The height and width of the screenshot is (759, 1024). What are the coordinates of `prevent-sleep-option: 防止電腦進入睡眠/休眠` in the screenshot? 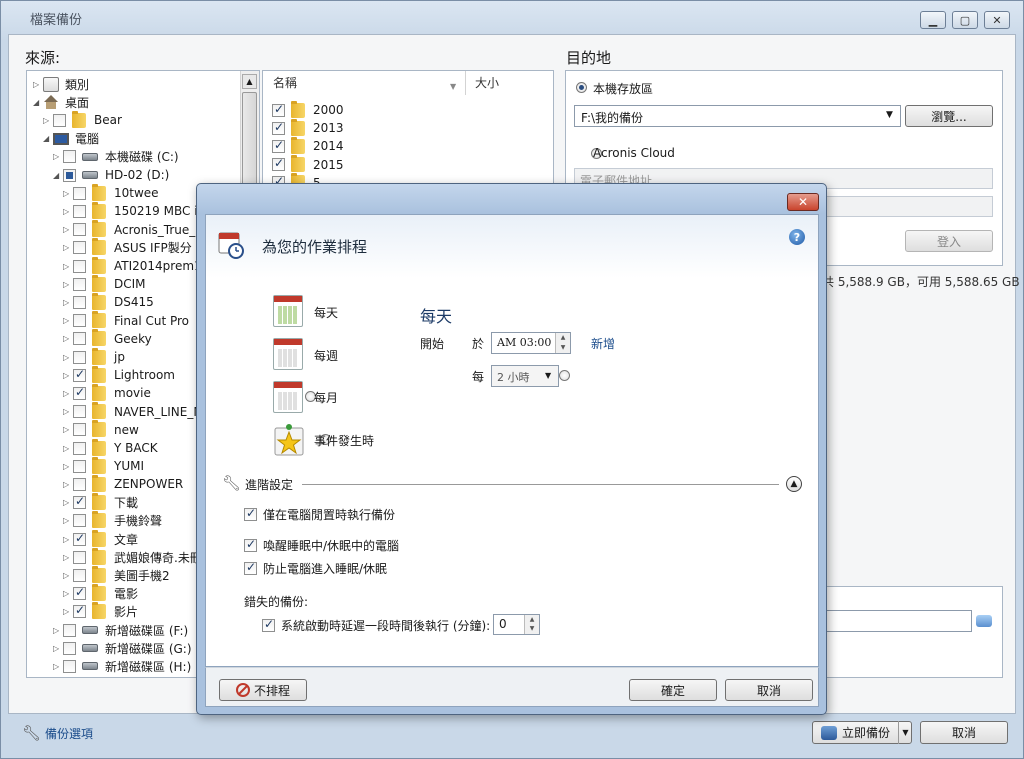 It's located at (315, 568).